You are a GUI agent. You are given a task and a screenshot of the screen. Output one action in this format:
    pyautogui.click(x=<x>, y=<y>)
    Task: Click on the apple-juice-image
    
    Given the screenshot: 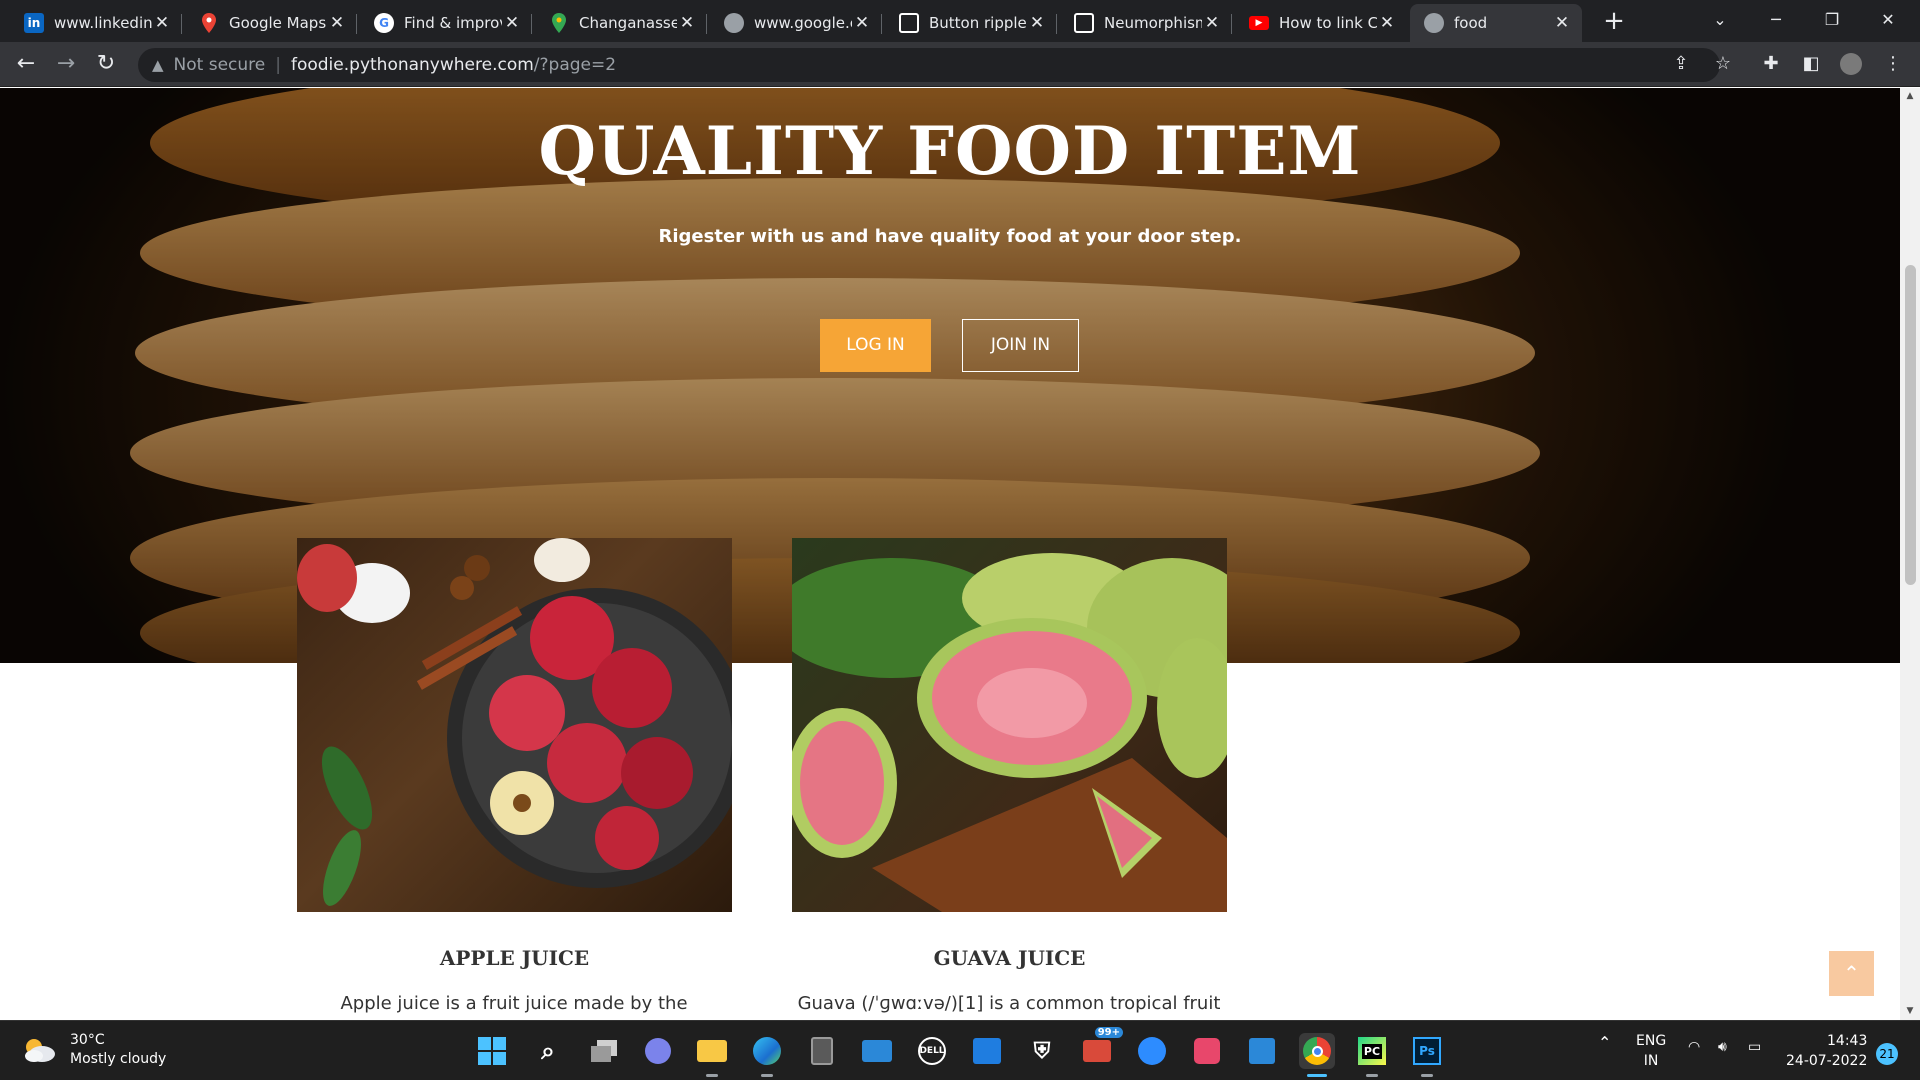 What is the action you would take?
    pyautogui.click(x=514, y=725)
    